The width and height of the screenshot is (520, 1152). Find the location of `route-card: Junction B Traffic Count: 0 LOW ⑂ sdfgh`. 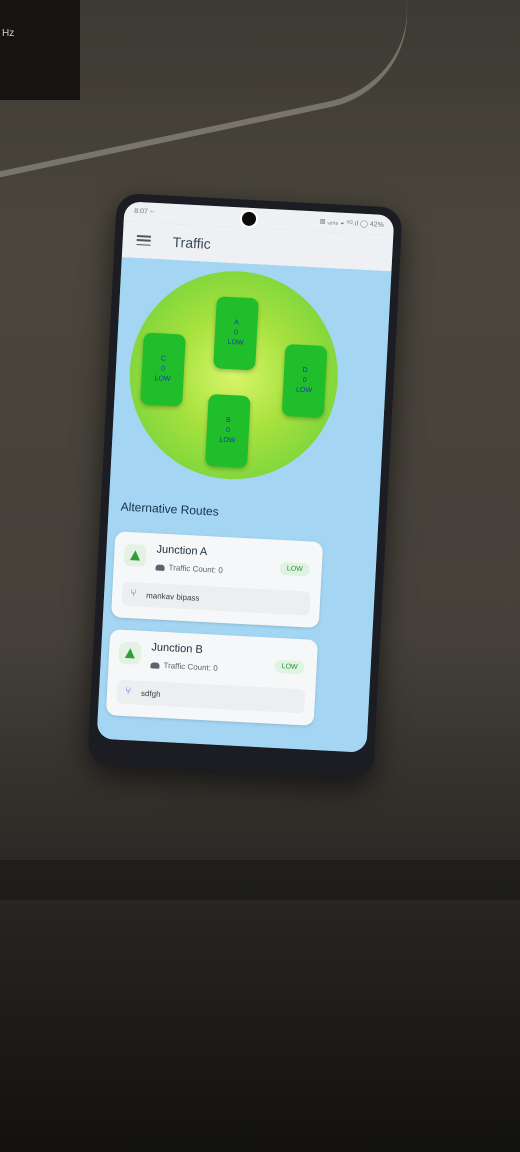

route-card: Junction B Traffic Count: 0 LOW ⑂ sdfgh is located at coordinates (212, 677).